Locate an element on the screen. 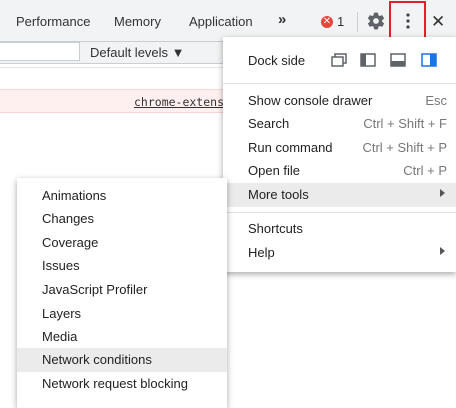  dock-side-label: Dock side is located at coordinates (277, 60).